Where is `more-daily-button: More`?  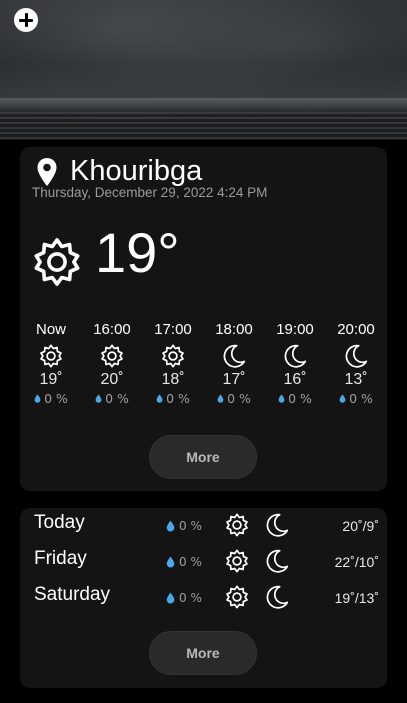
more-daily-button: More is located at coordinates (203, 653).